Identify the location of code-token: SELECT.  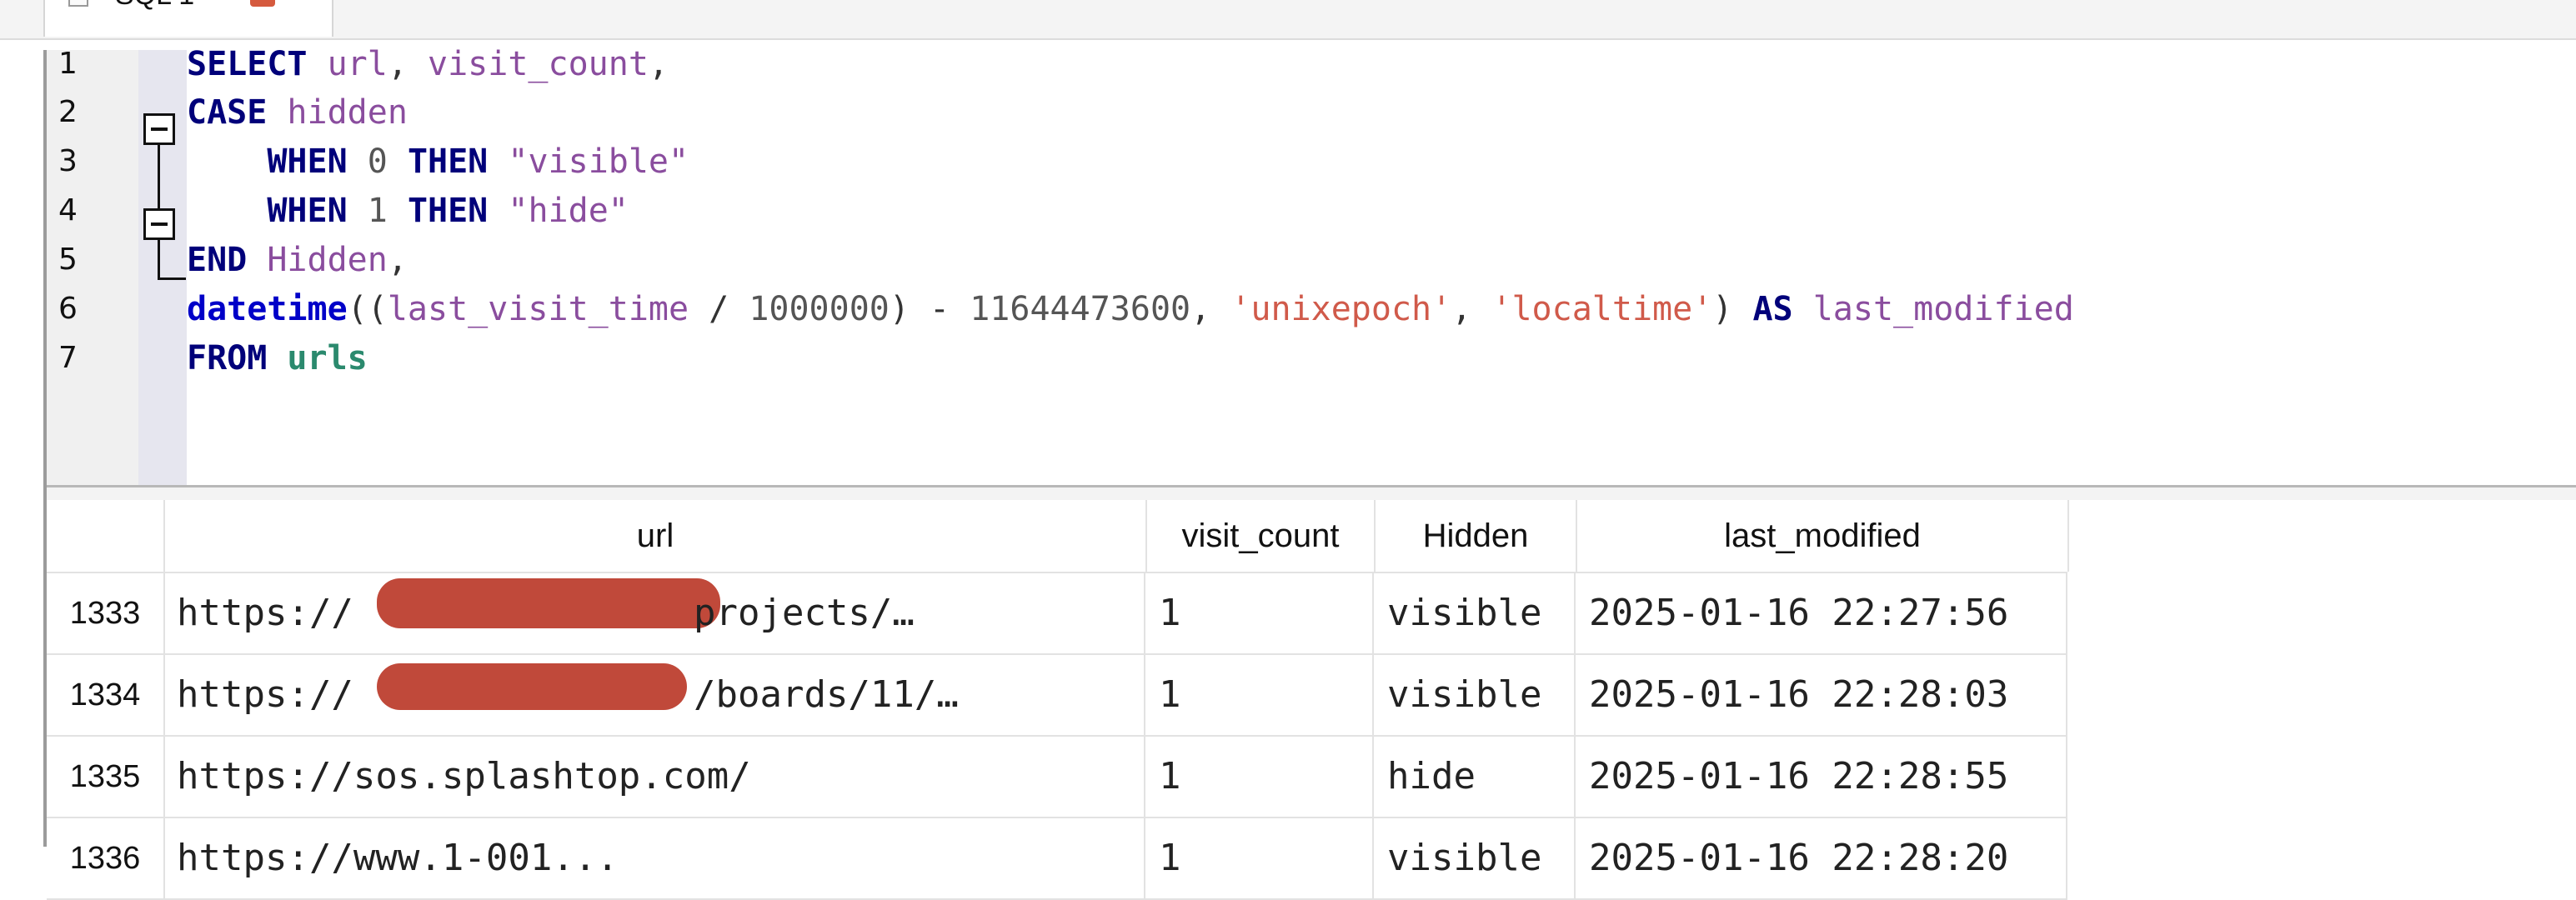
(247, 64).